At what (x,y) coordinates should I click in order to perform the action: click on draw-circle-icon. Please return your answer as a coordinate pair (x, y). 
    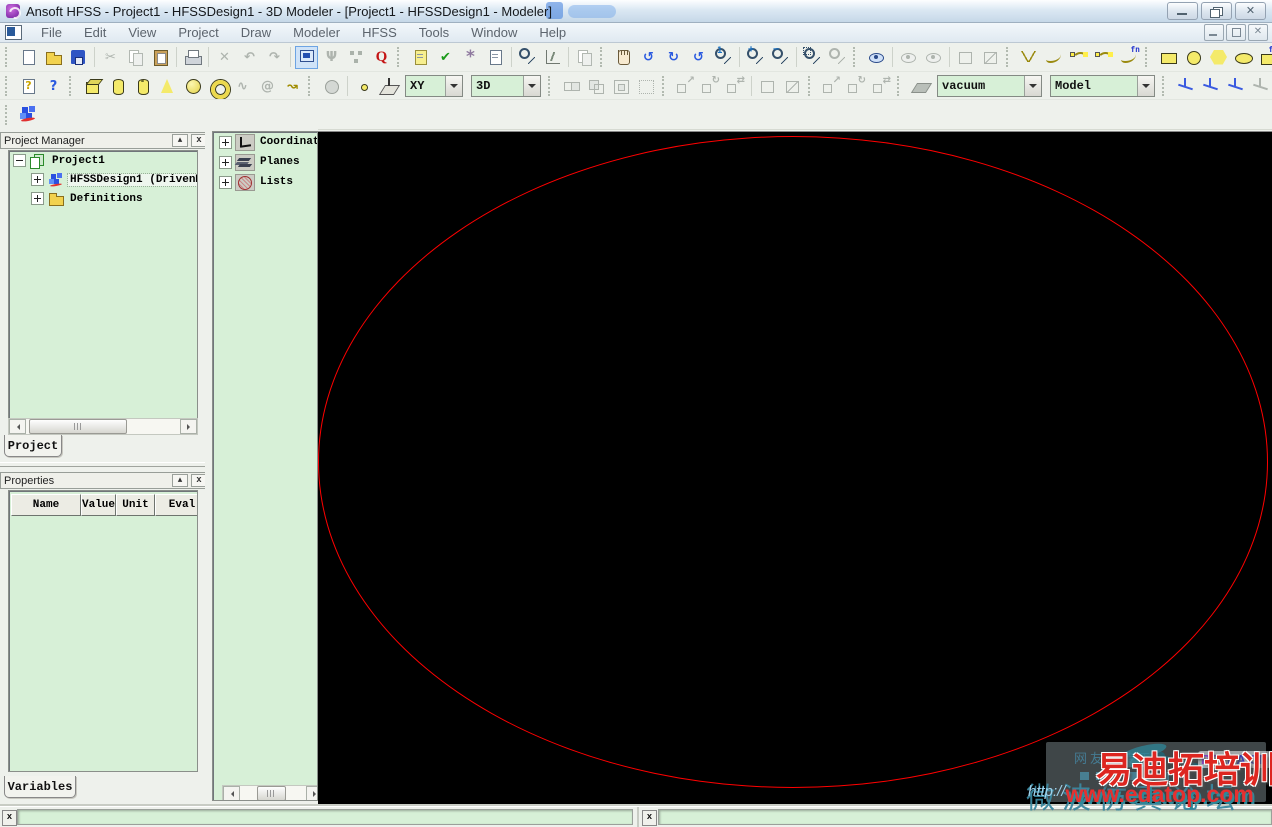
    Looking at the image, I should click on (1193, 57).